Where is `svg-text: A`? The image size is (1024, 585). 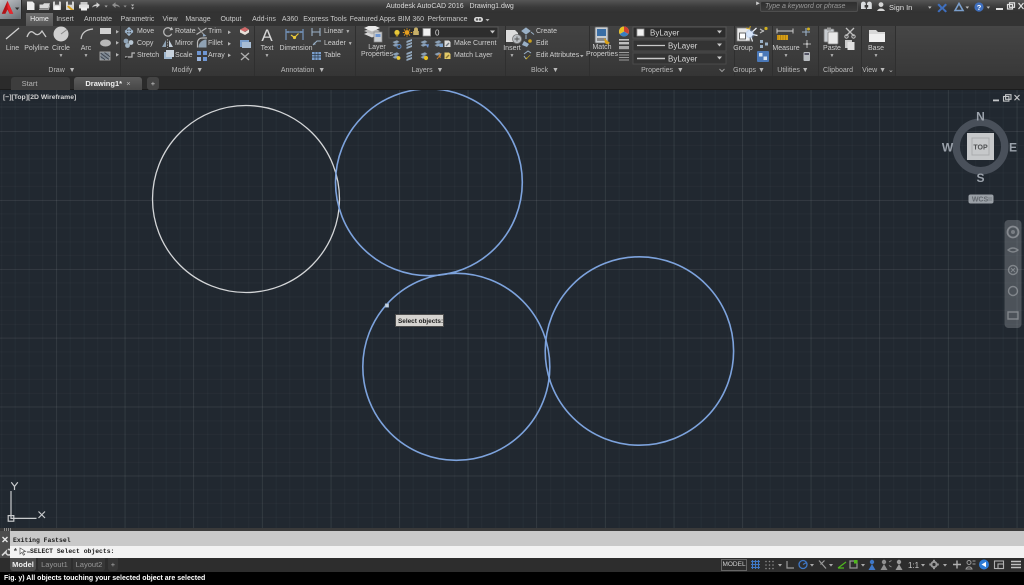 svg-text: A is located at coordinates (267, 35).